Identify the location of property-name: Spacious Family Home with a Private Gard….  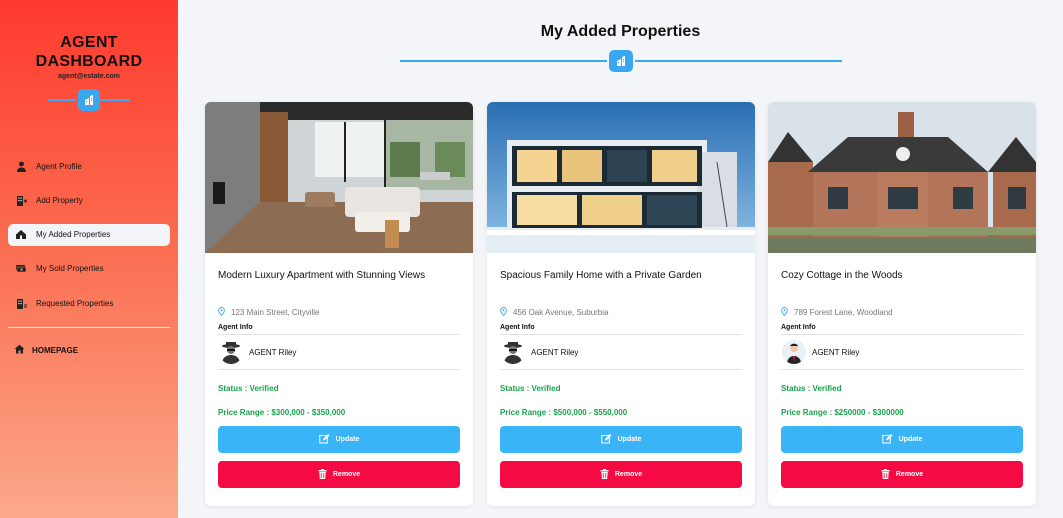
(601, 275).